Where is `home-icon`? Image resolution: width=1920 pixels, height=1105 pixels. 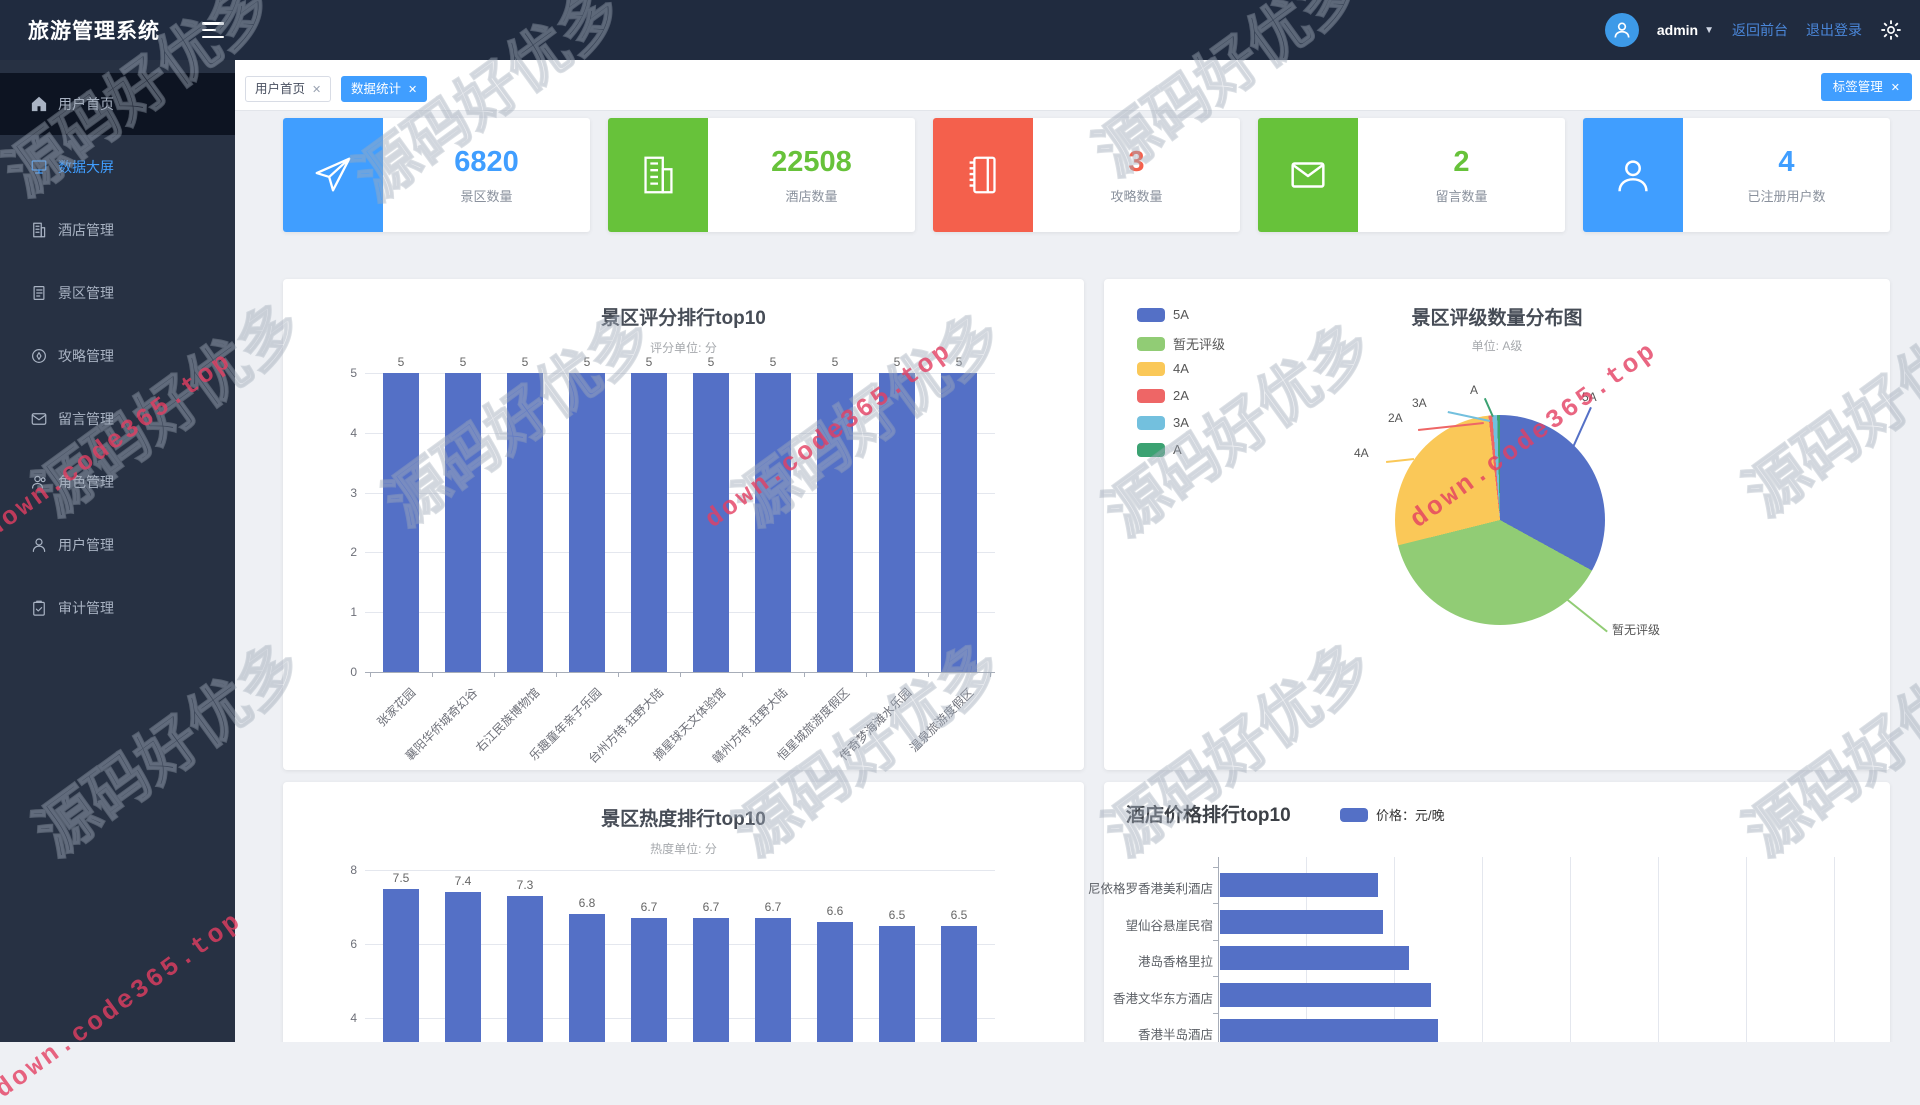
home-icon is located at coordinates (39, 104).